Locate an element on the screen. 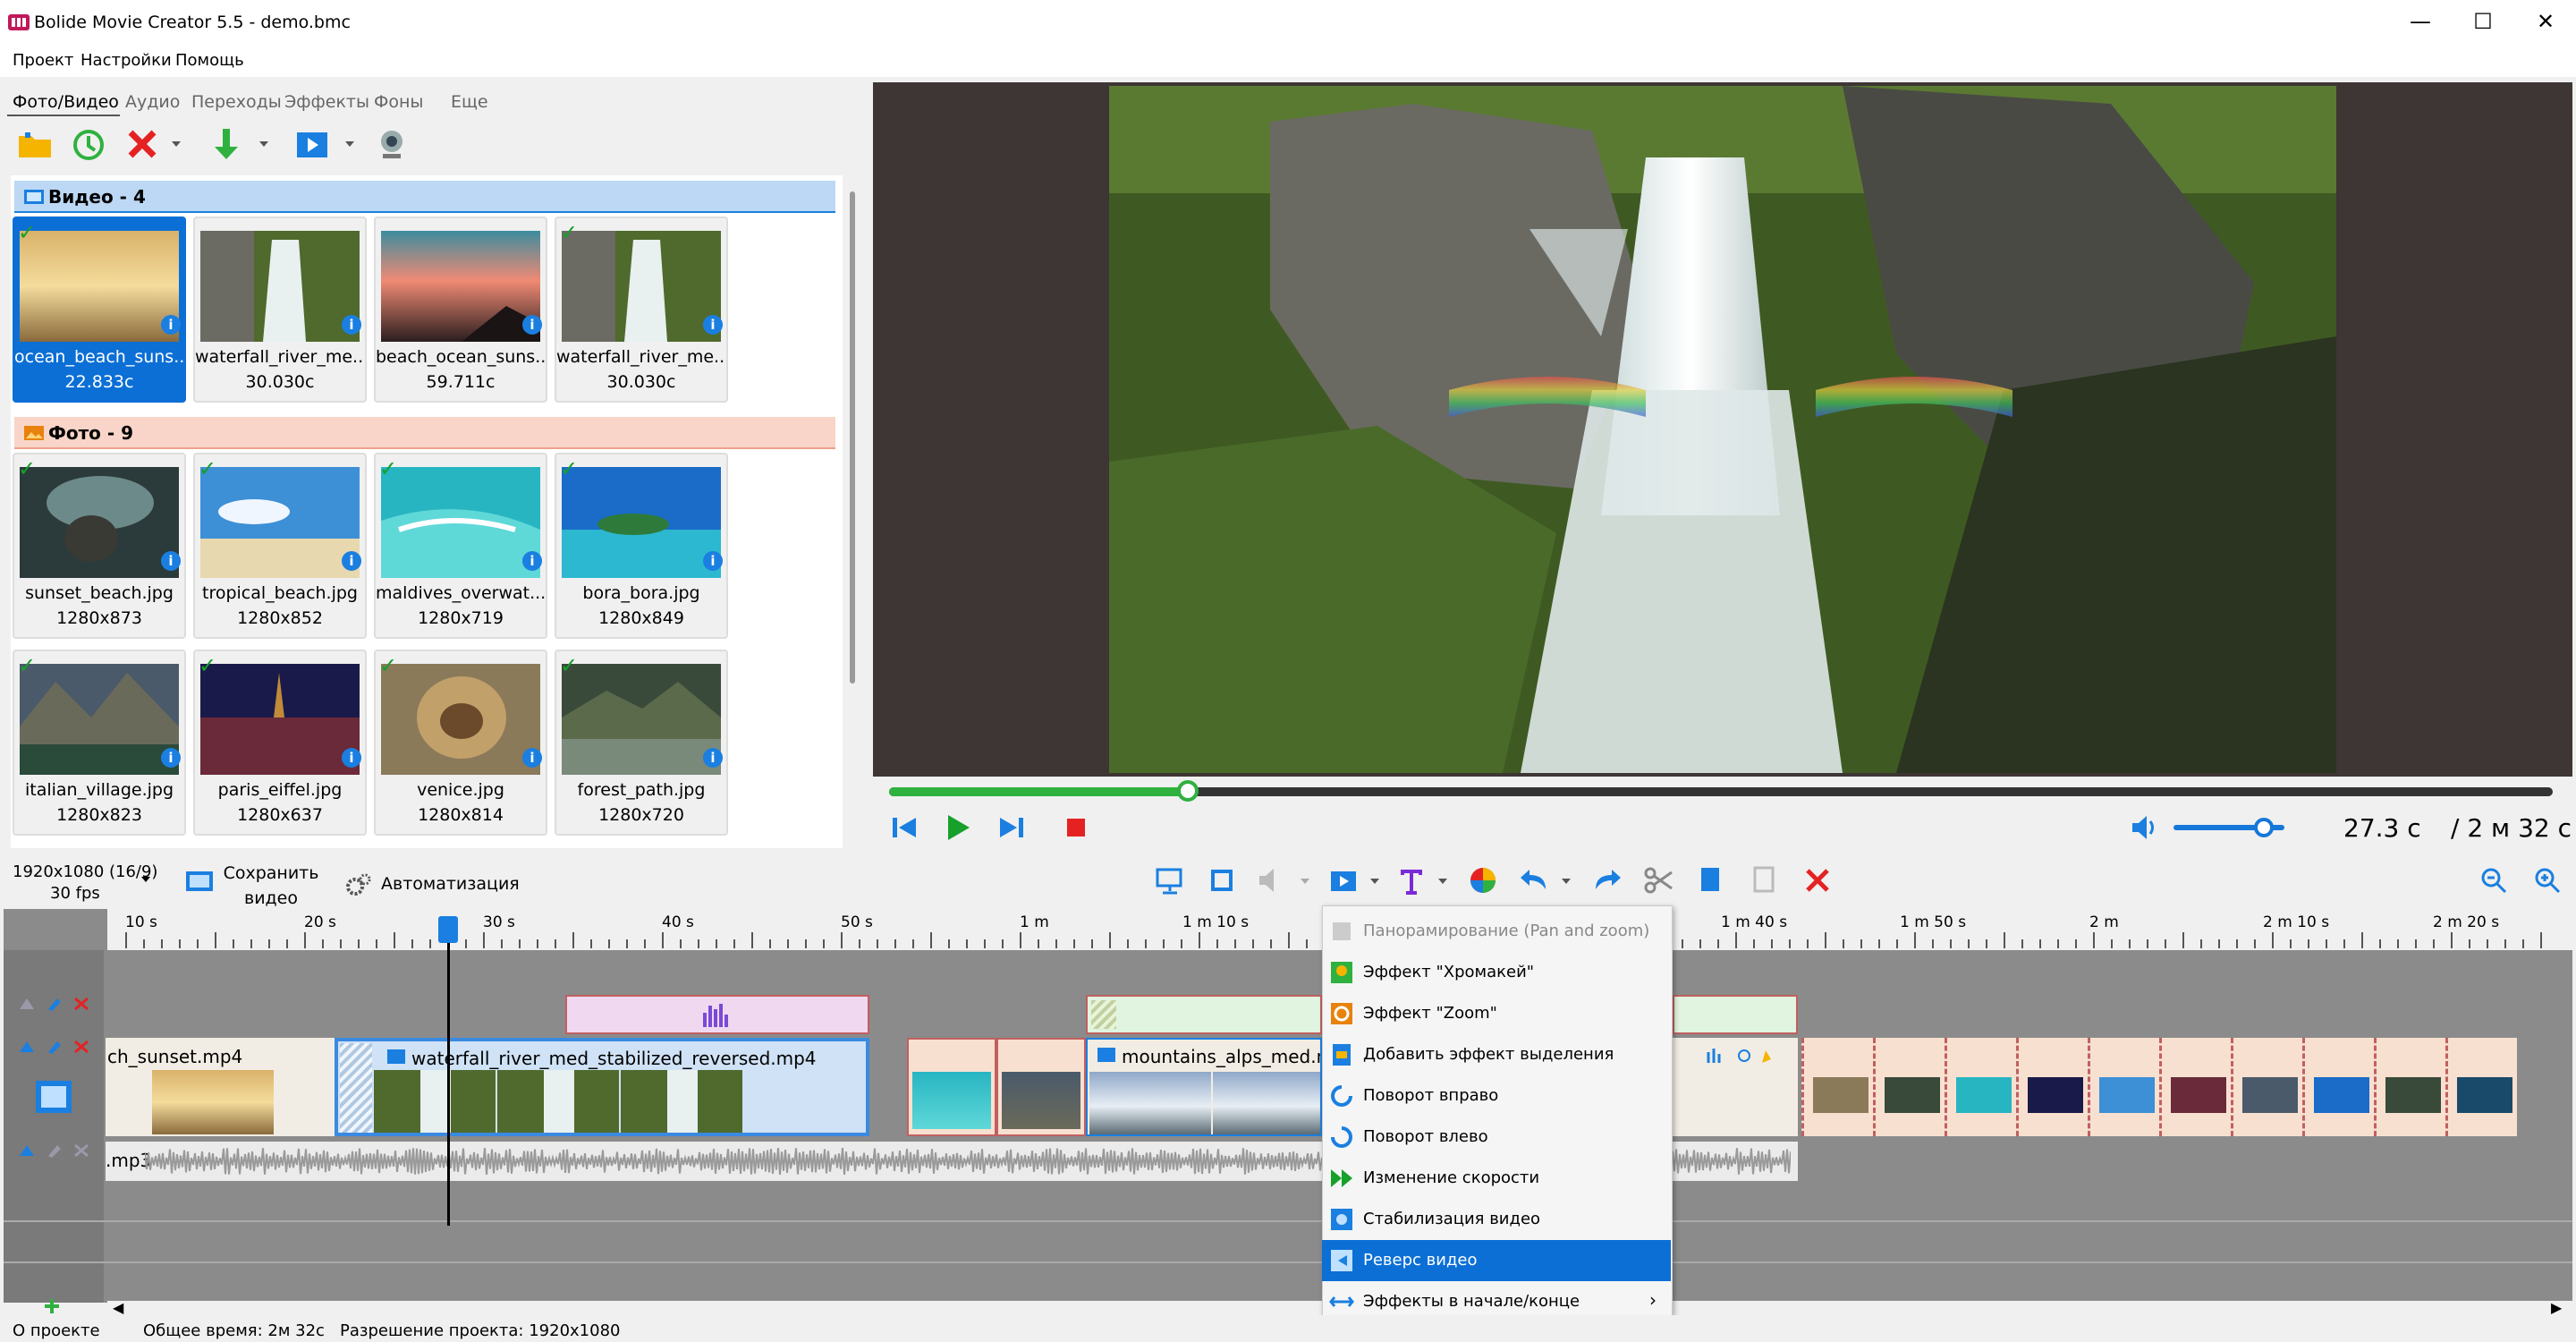 The height and width of the screenshot is (1342, 2576). seek-handle is located at coordinates (1188, 791).